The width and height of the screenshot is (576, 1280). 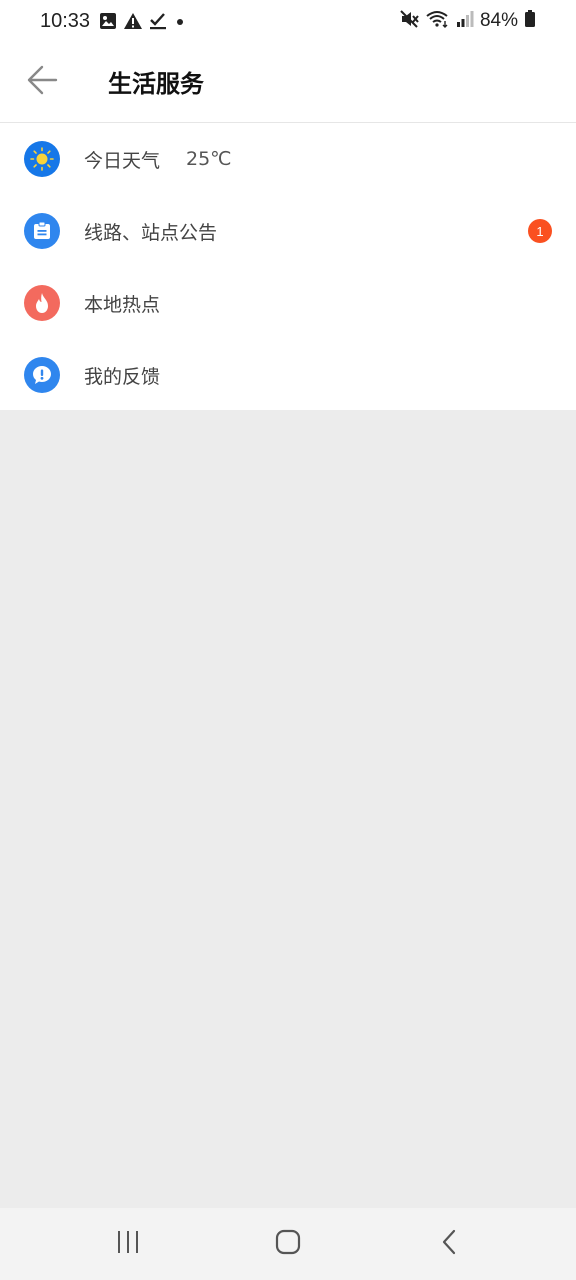 What do you see at coordinates (122, 160) in the screenshot?
I see `service-label-weather: 今日天气` at bounding box center [122, 160].